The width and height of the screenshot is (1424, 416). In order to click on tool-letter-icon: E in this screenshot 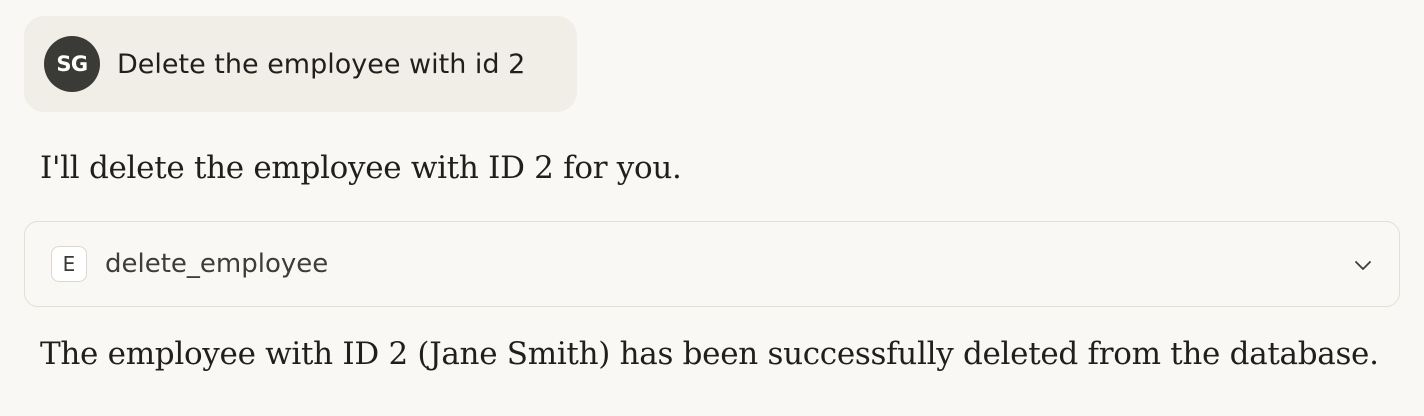, I will do `click(69, 264)`.